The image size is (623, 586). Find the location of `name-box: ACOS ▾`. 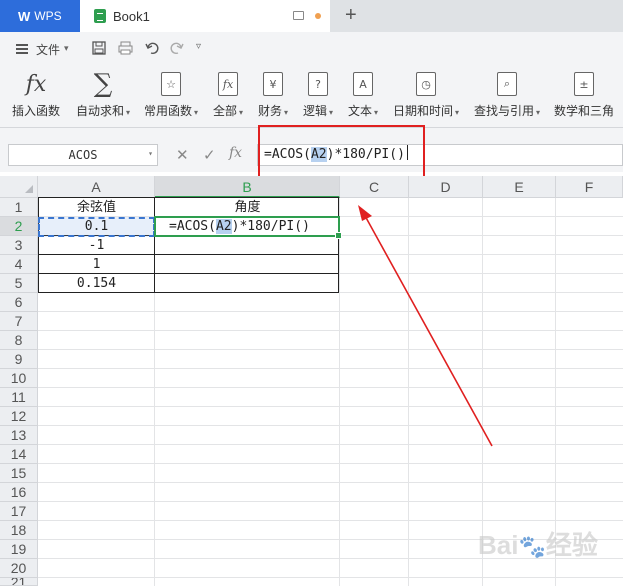

name-box: ACOS ▾ is located at coordinates (83, 155).